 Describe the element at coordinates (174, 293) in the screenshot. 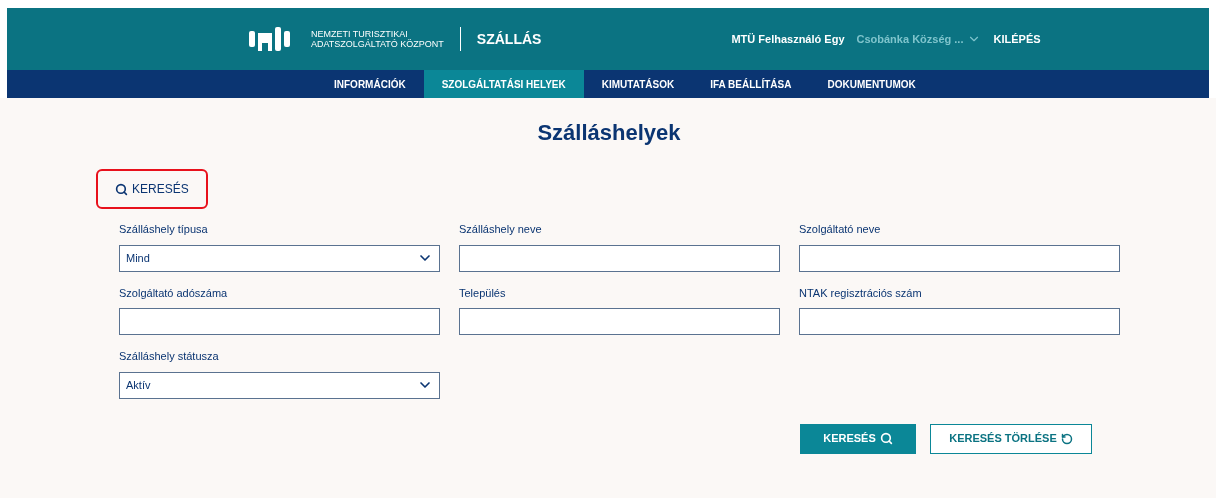

I see `field-label: Szolgáltató adószáma` at that location.